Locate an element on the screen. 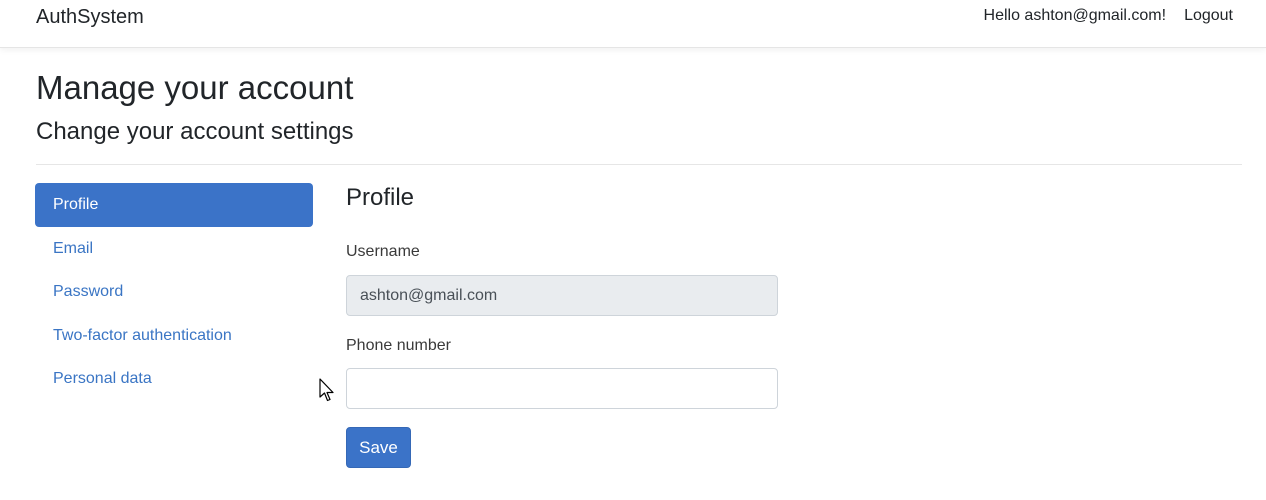 The height and width of the screenshot is (500, 1266). section-title: Profile is located at coordinates (380, 197).